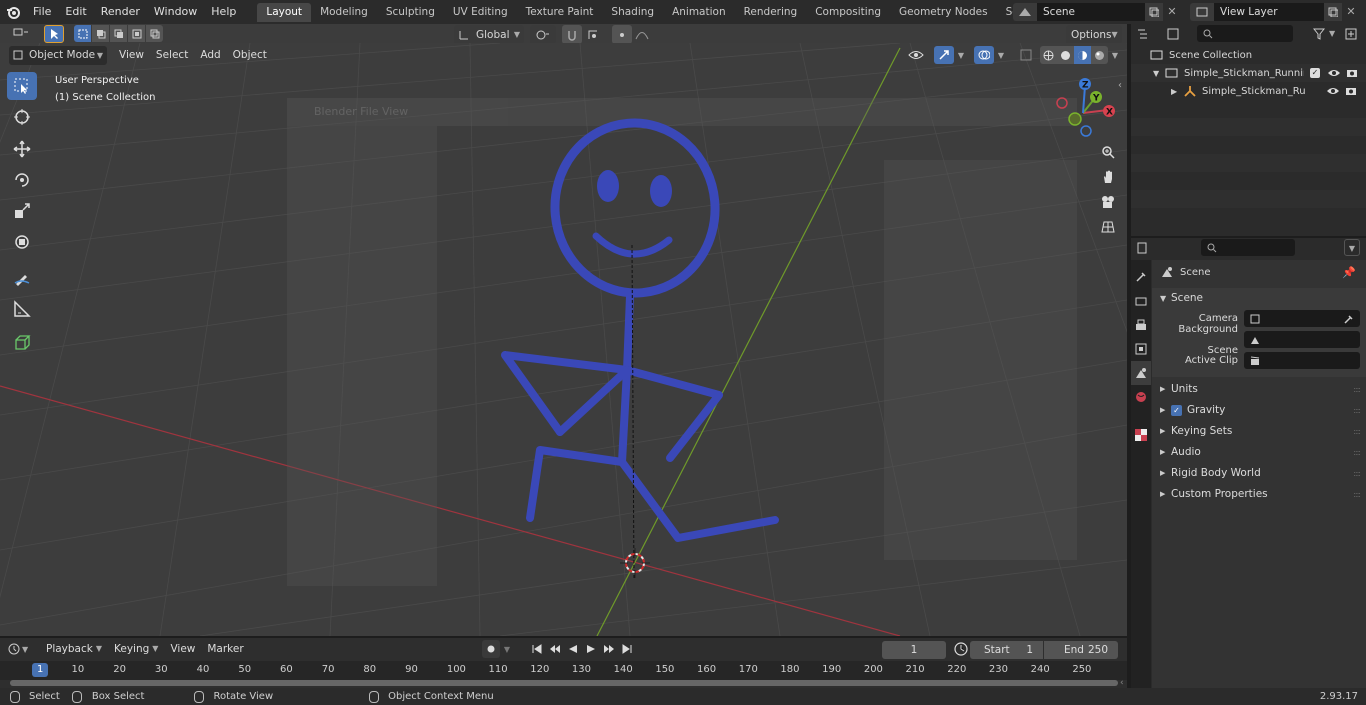 This screenshot has width=1366, height=705. What do you see at coordinates (537, 649) in the screenshot?
I see `jump-start-icon` at bounding box center [537, 649].